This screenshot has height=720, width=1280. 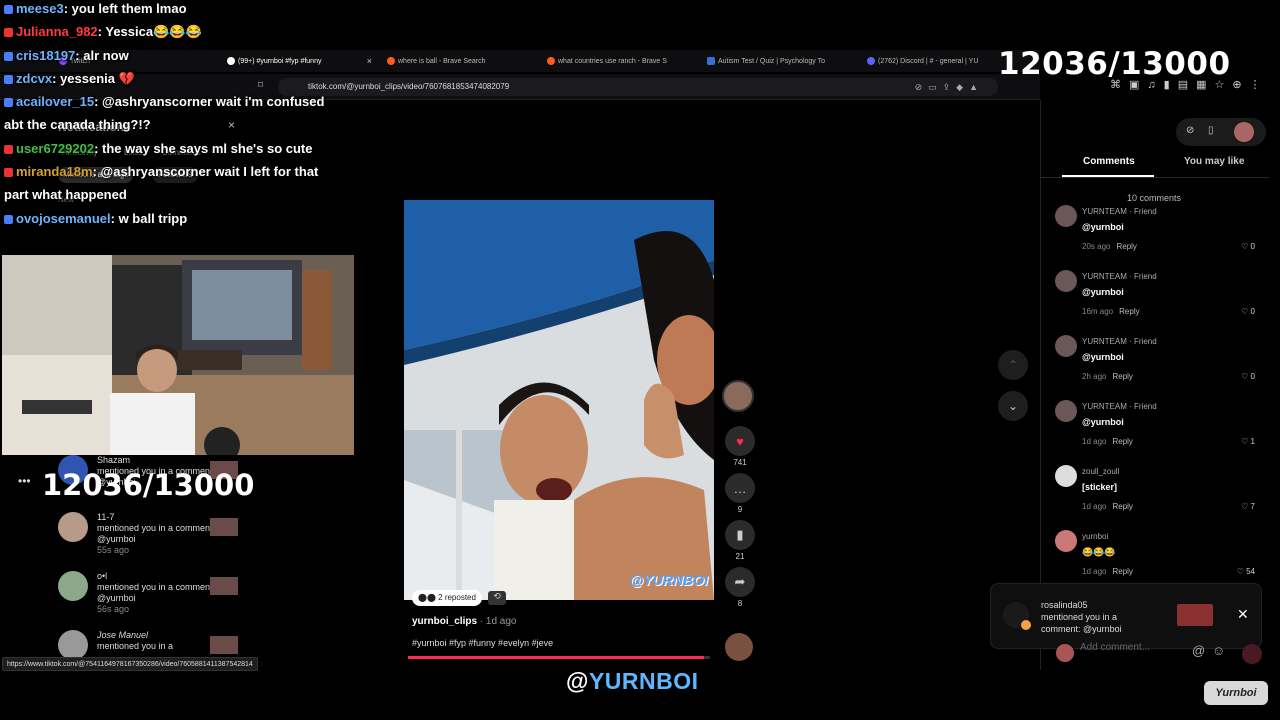 What do you see at coordinates (559, 400) in the screenshot?
I see `video-player: @YURNBOI` at bounding box center [559, 400].